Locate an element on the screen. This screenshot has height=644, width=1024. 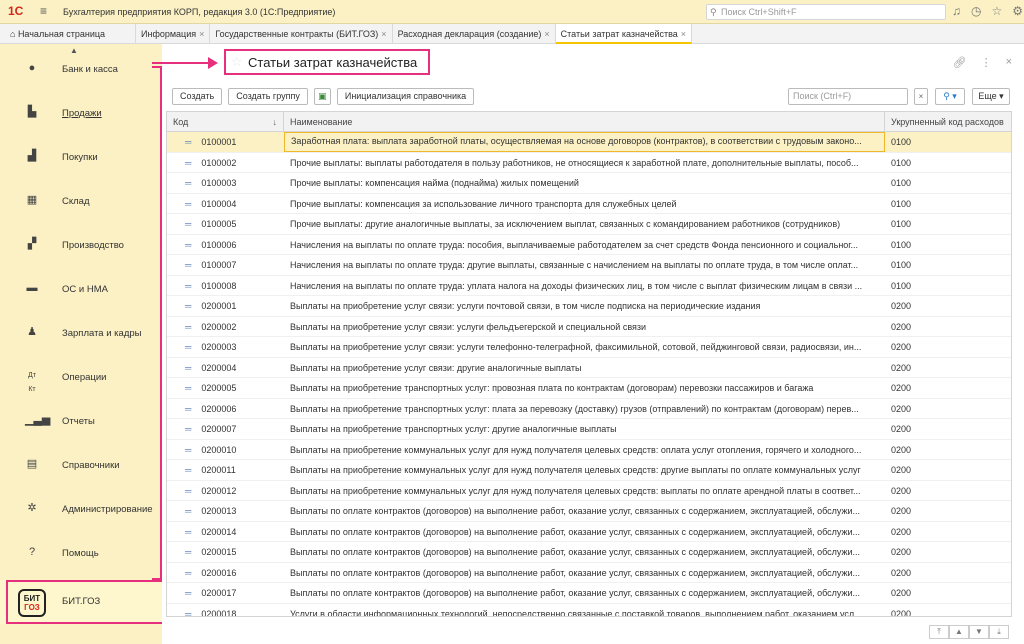
init-directory-button: Инициализация справочника is located at coordinates (405, 96).